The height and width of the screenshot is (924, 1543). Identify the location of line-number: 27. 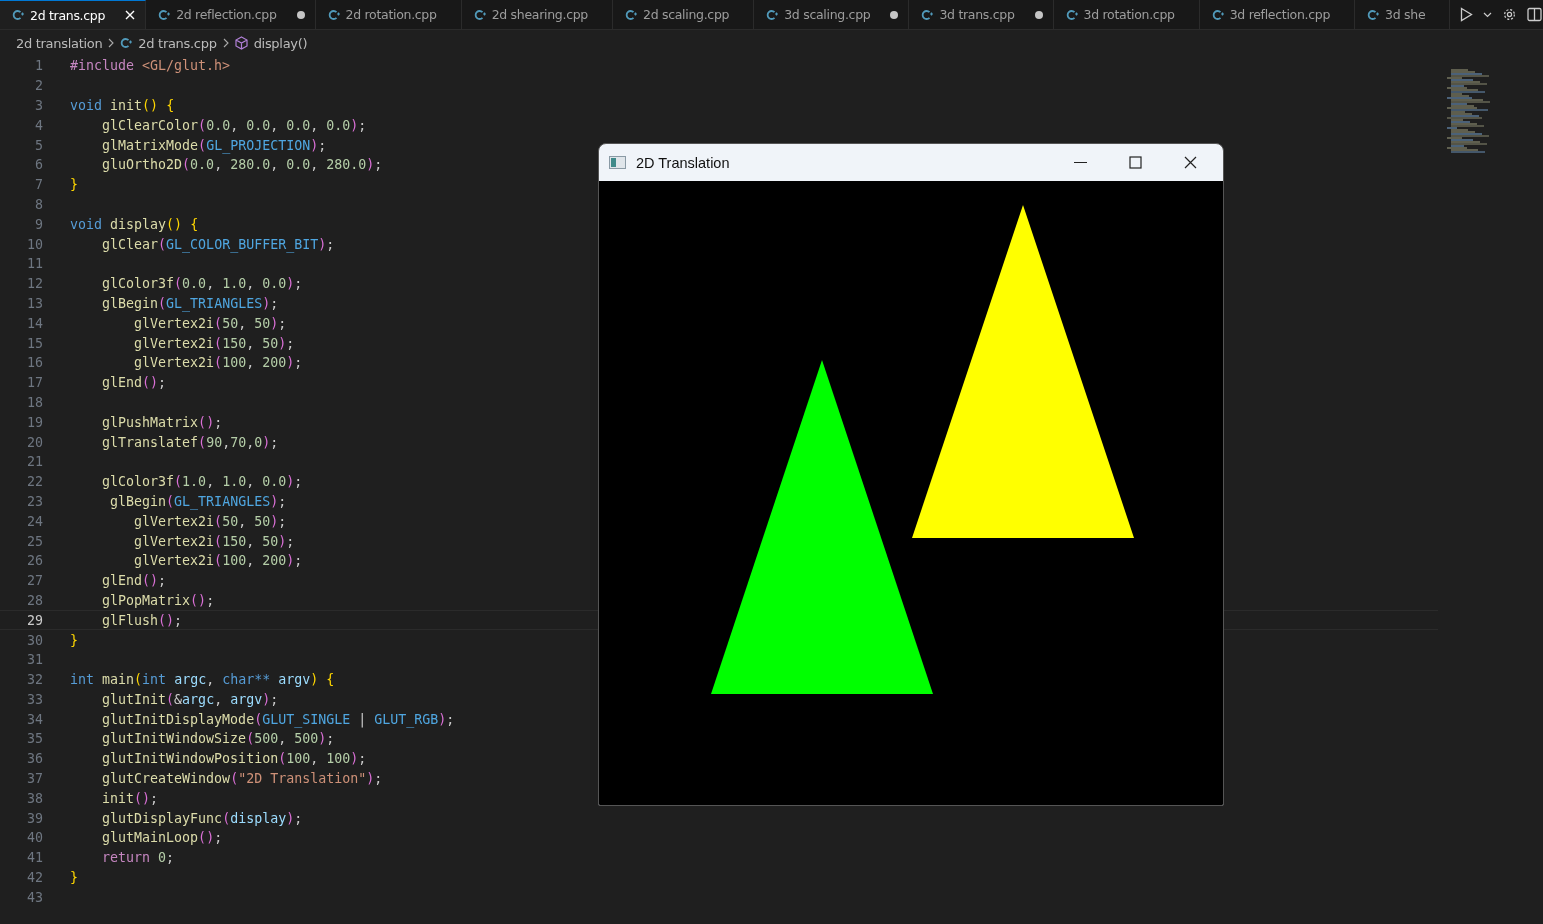
(34, 581).